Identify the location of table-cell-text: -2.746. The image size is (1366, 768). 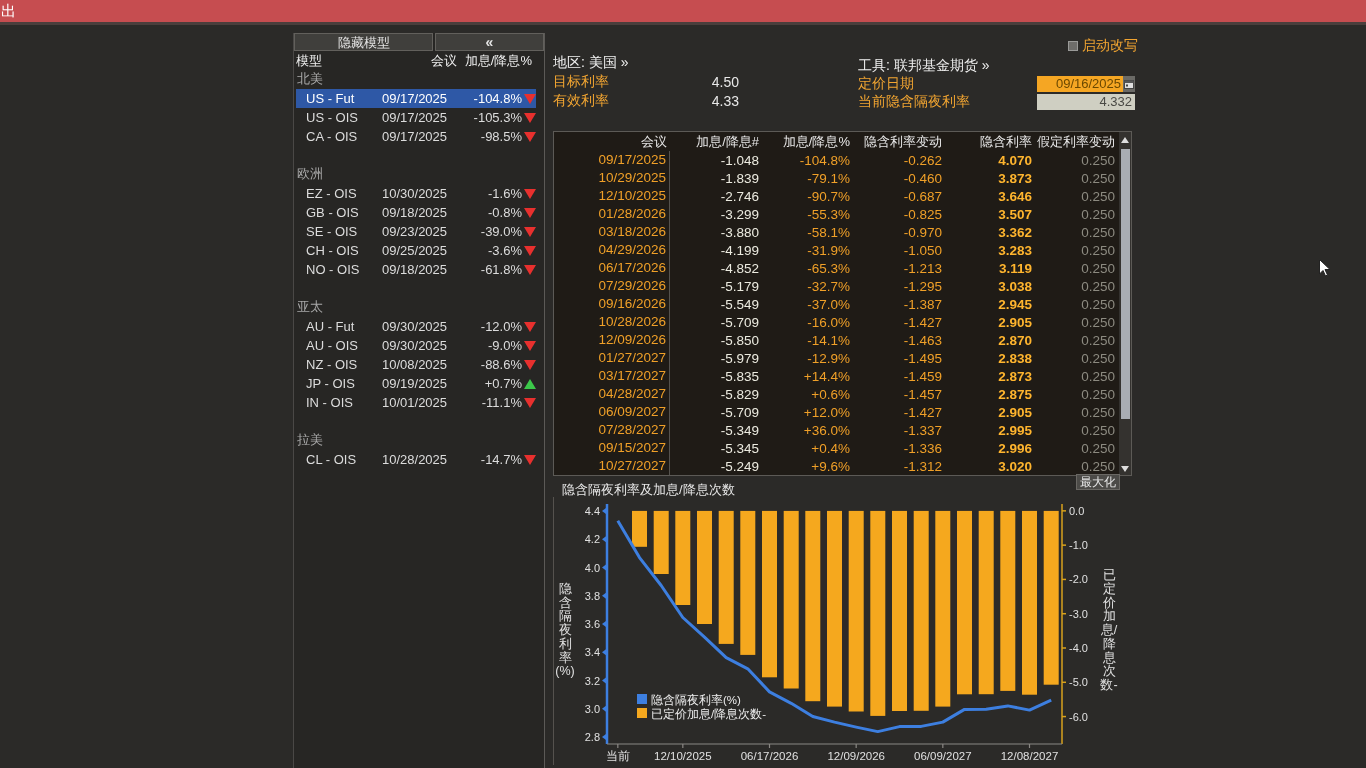
(739, 196).